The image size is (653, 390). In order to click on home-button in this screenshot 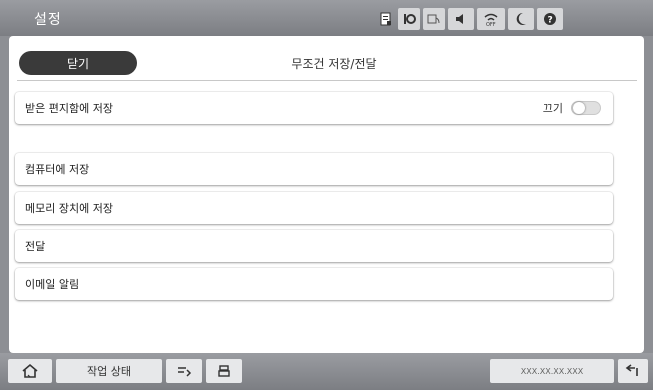, I will do `click(30, 371)`.